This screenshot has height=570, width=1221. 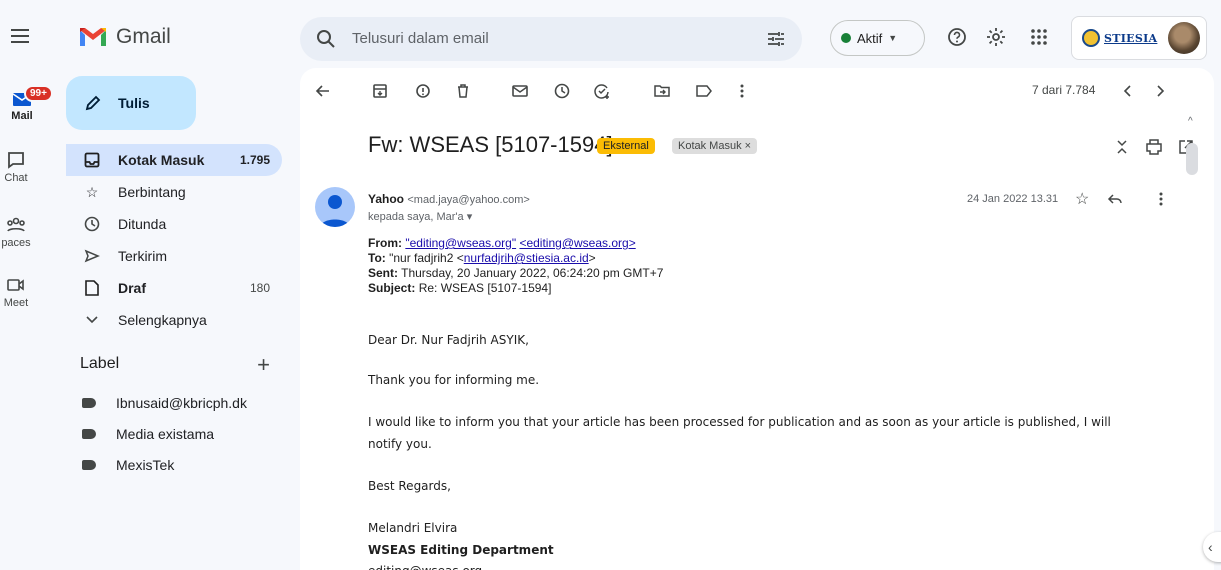 I want to click on main-menu-button, so click(x=20, y=36).